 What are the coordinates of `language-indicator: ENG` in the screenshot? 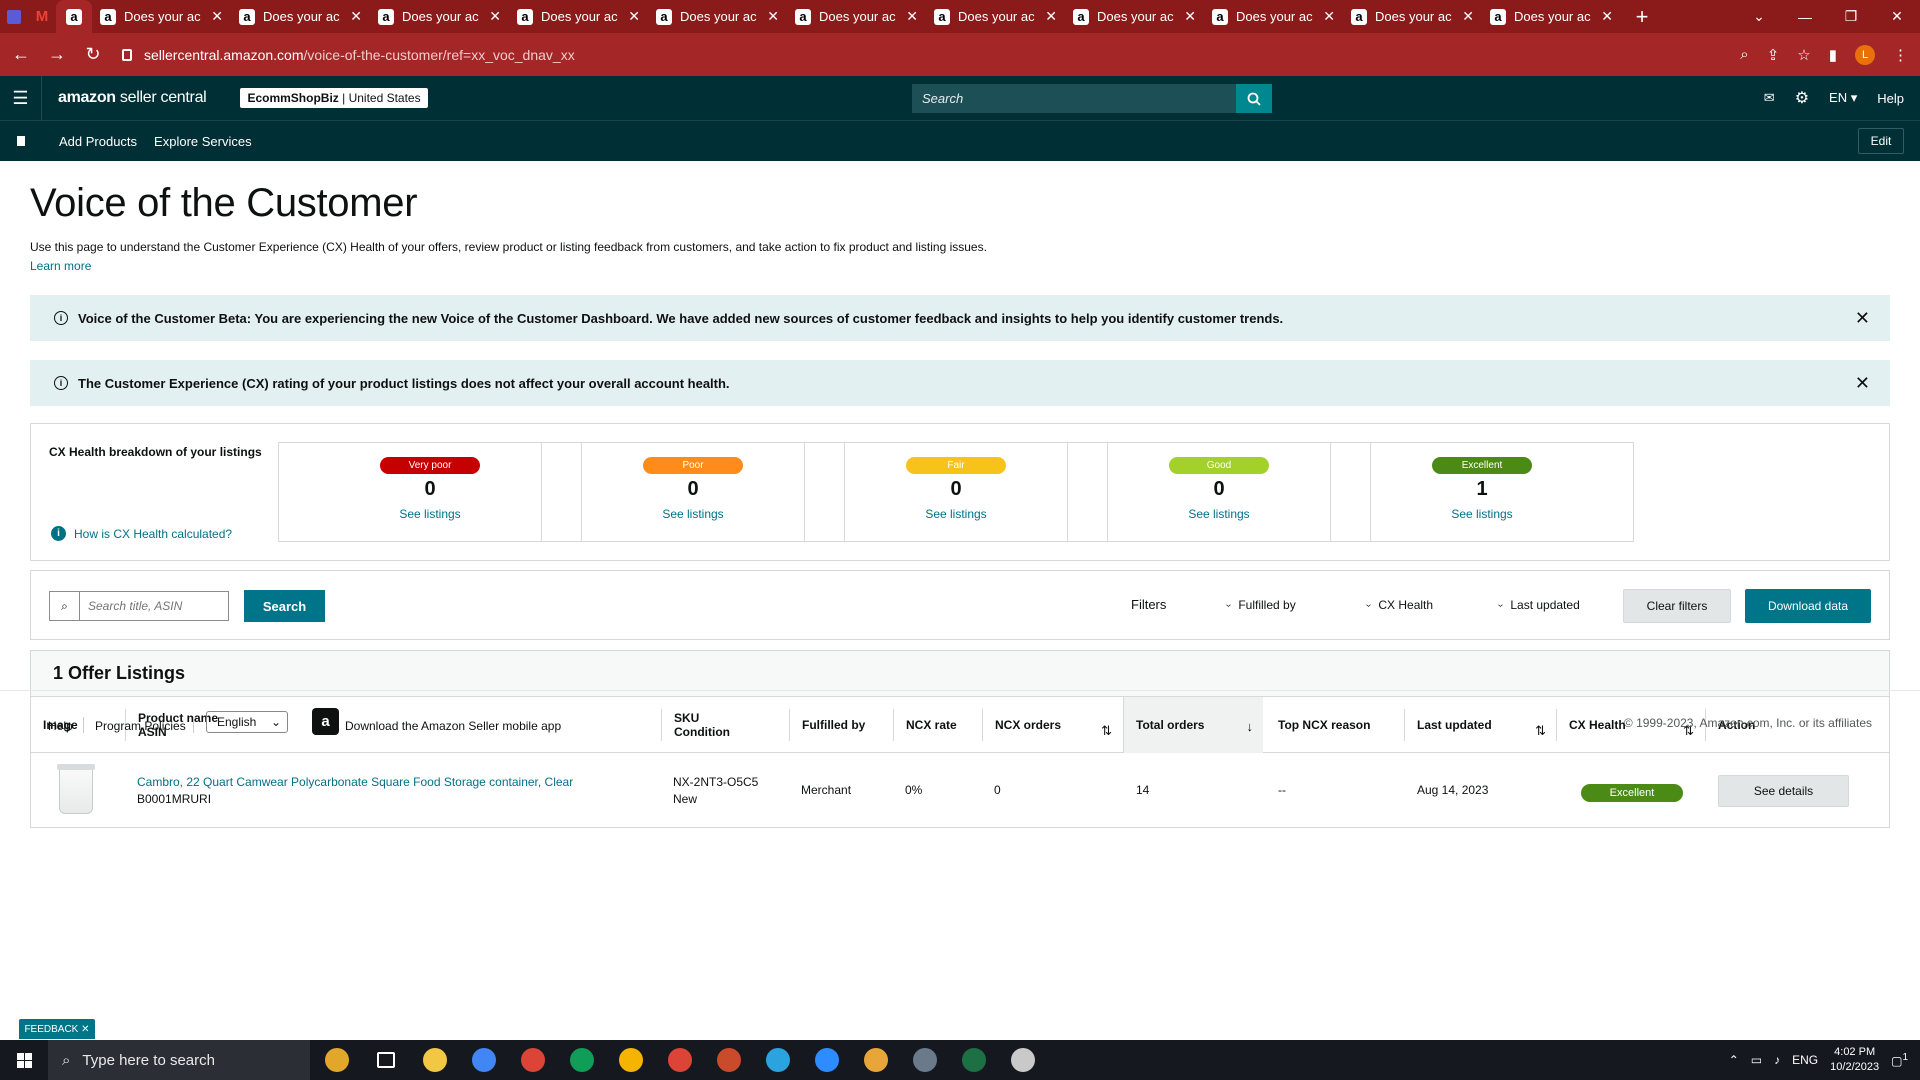 It's located at (1805, 1060).